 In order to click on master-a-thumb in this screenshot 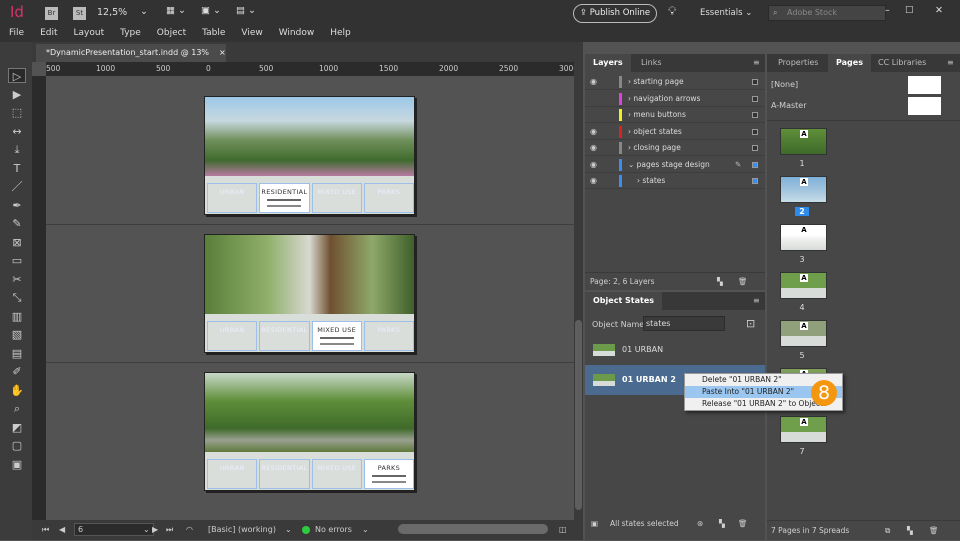, I will do `click(924, 106)`.